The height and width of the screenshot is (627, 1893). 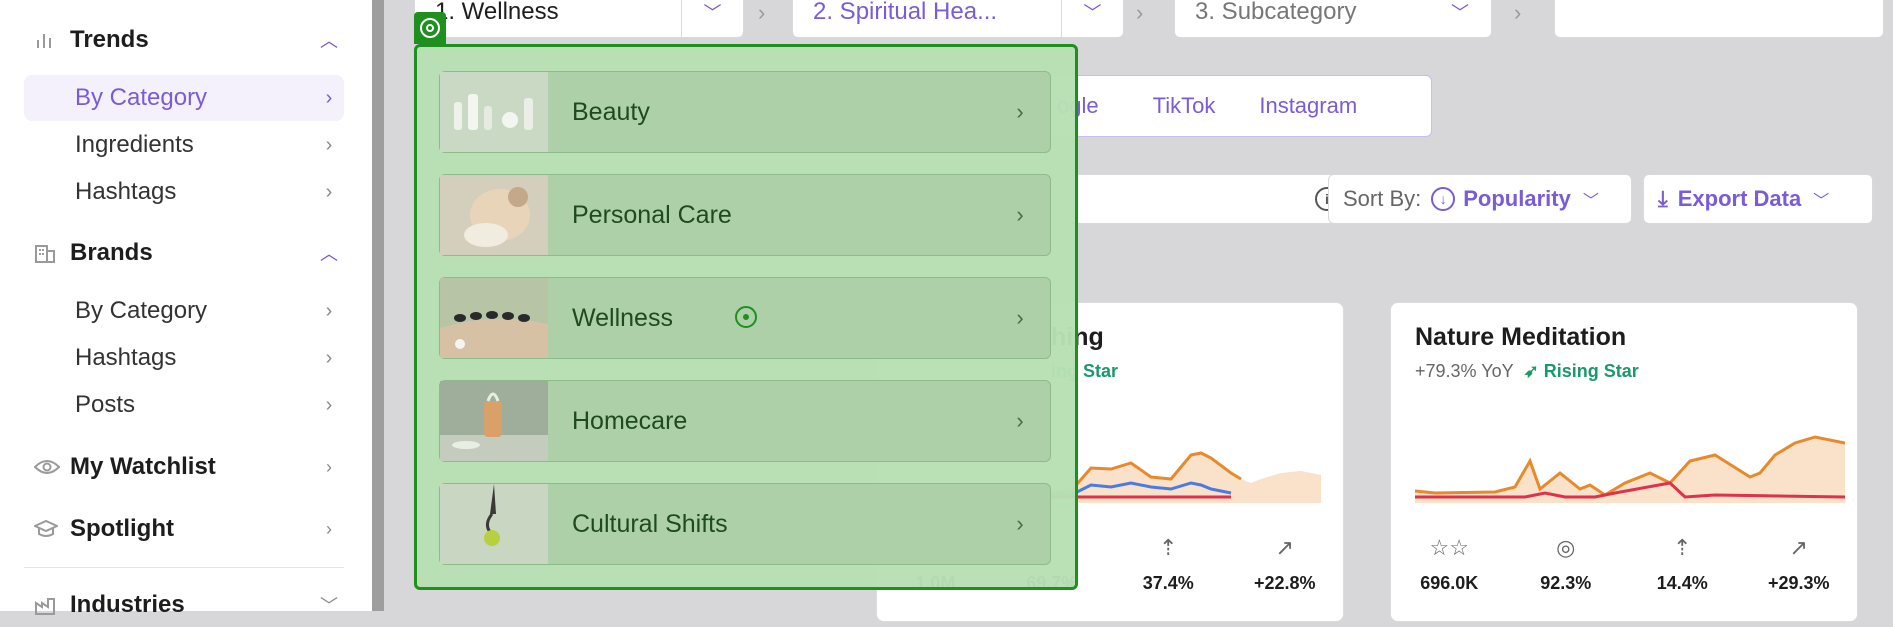 What do you see at coordinates (1215, 199) in the screenshot?
I see `search-input: i` at bounding box center [1215, 199].